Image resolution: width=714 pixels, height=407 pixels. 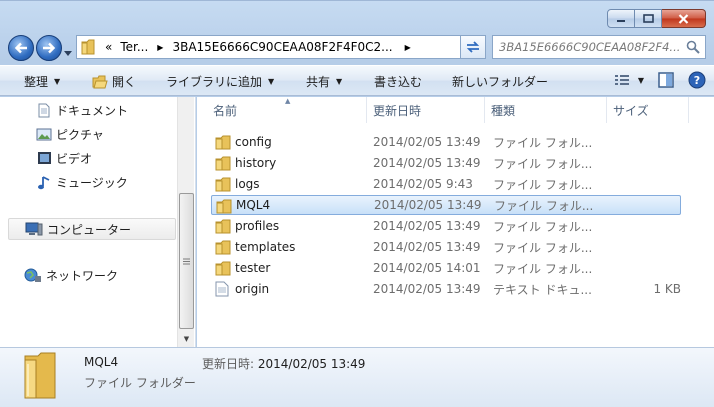 I want to click on forward-button, so click(x=49, y=48).